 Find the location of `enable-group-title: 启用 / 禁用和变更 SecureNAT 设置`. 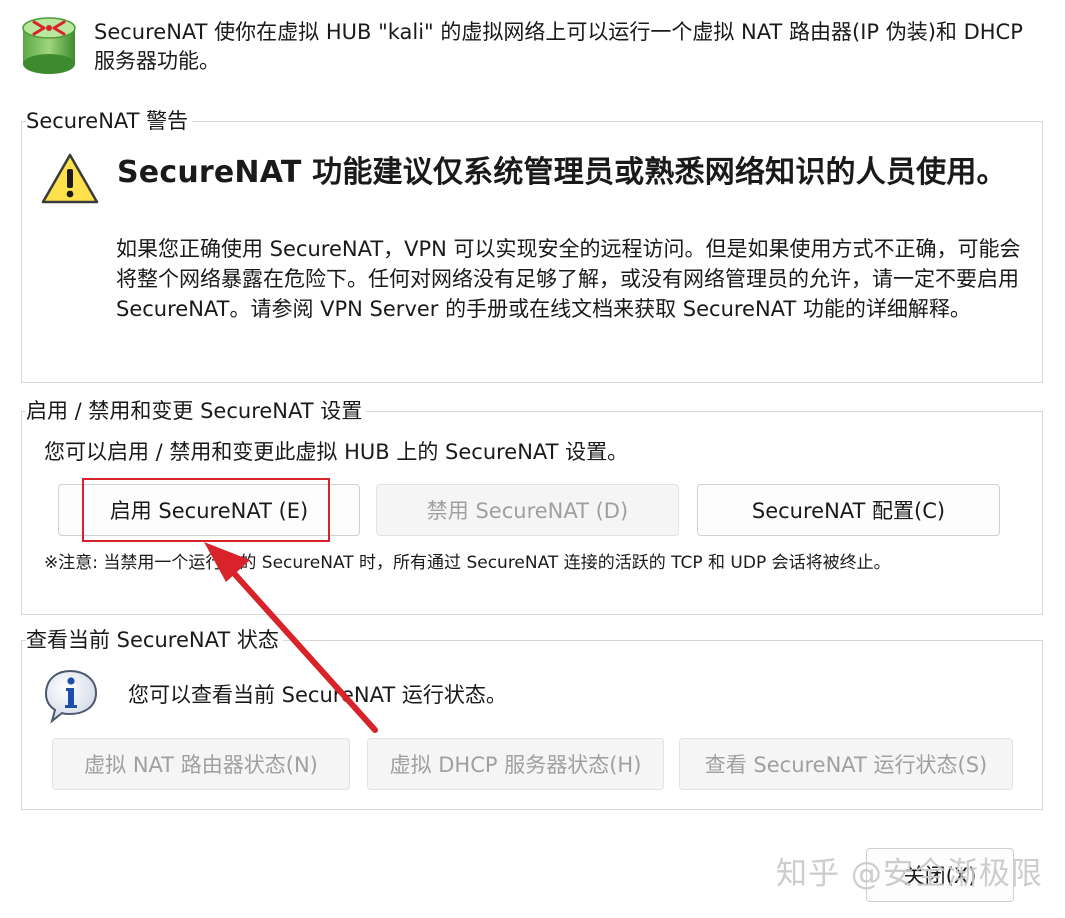

enable-group-title: 启用 / 禁用和变更 SecureNAT 设置 is located at coordinates (196, 411).